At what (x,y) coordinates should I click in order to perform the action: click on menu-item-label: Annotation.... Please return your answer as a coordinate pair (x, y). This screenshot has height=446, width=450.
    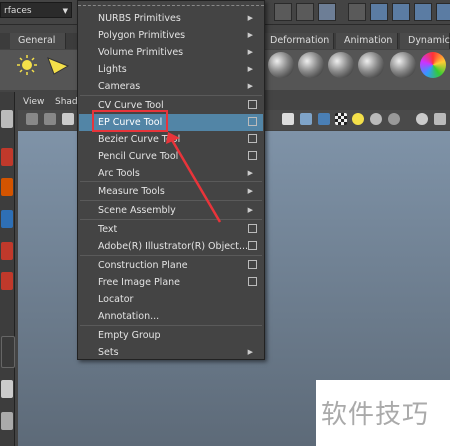
    Looking at the image, I should click on (129, 316).